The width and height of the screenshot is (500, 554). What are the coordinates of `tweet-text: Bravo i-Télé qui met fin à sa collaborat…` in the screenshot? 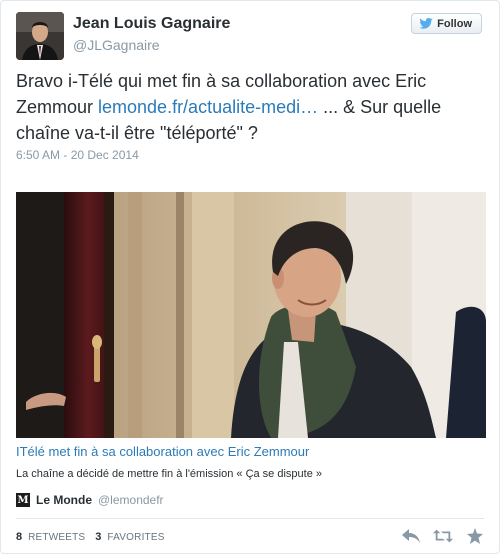 It's located at (251, 107).